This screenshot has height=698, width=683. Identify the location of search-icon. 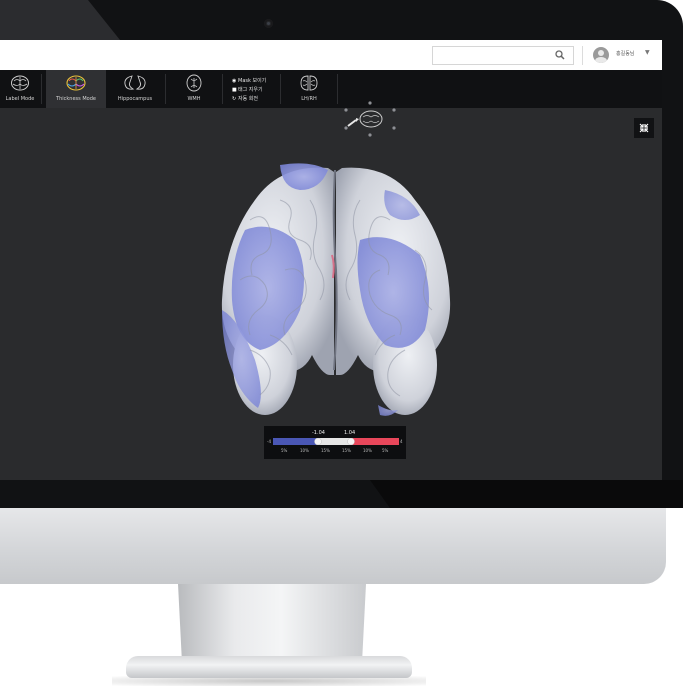
(560, 55).